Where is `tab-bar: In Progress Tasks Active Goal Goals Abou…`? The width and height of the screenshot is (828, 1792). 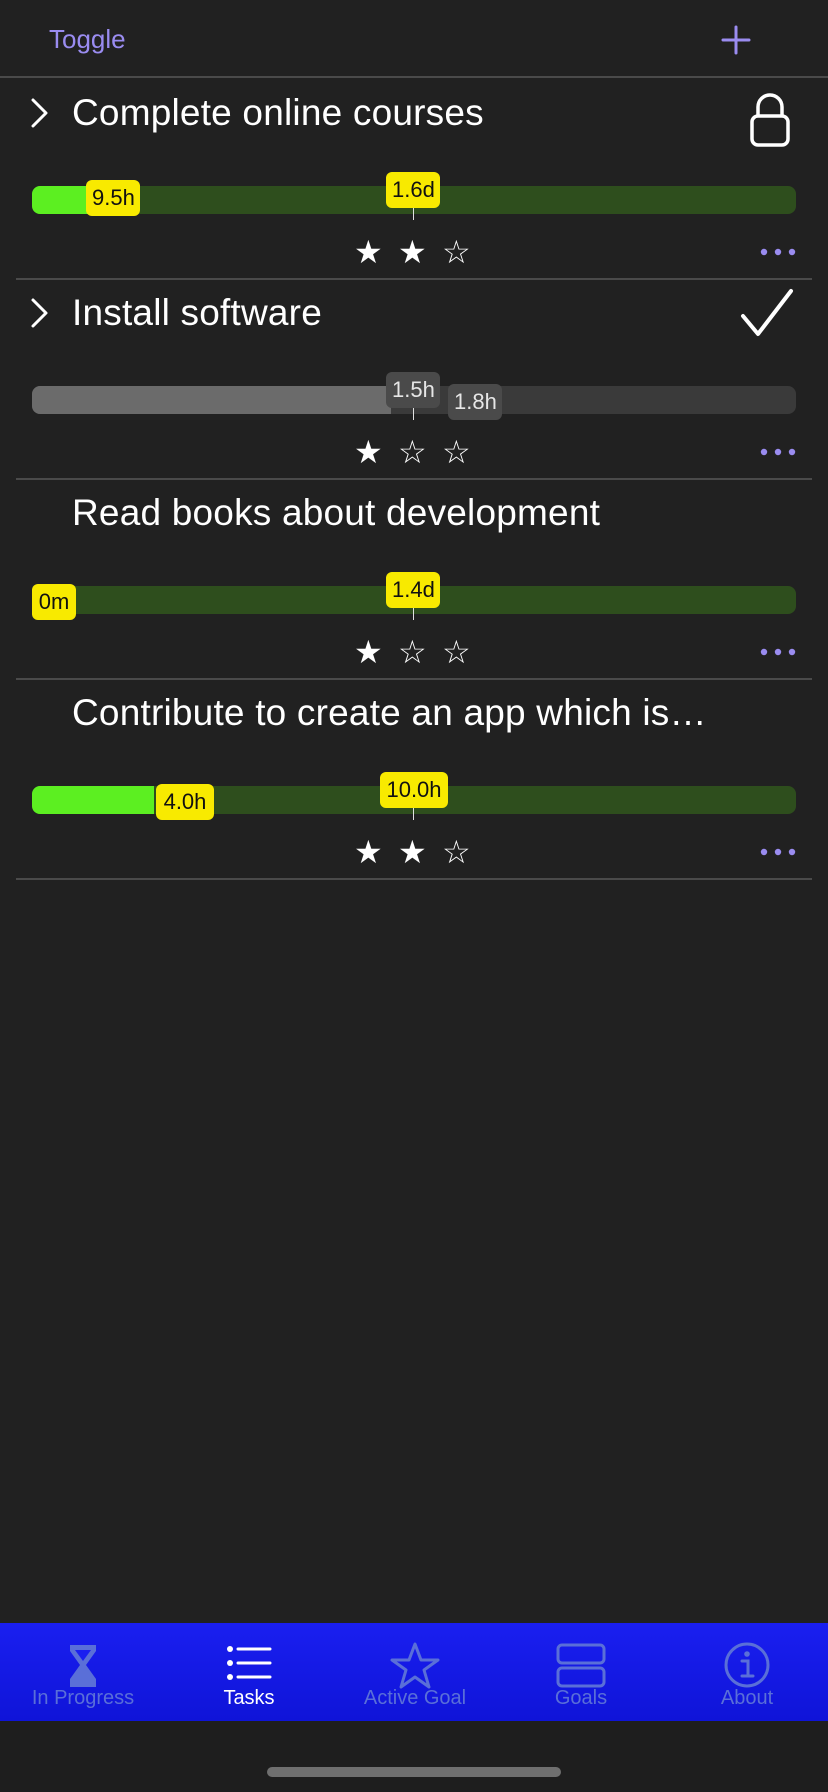
tab-bar: In Progress Tasks Active Goal Goals Abou… is located at coordinates (414, 1672).